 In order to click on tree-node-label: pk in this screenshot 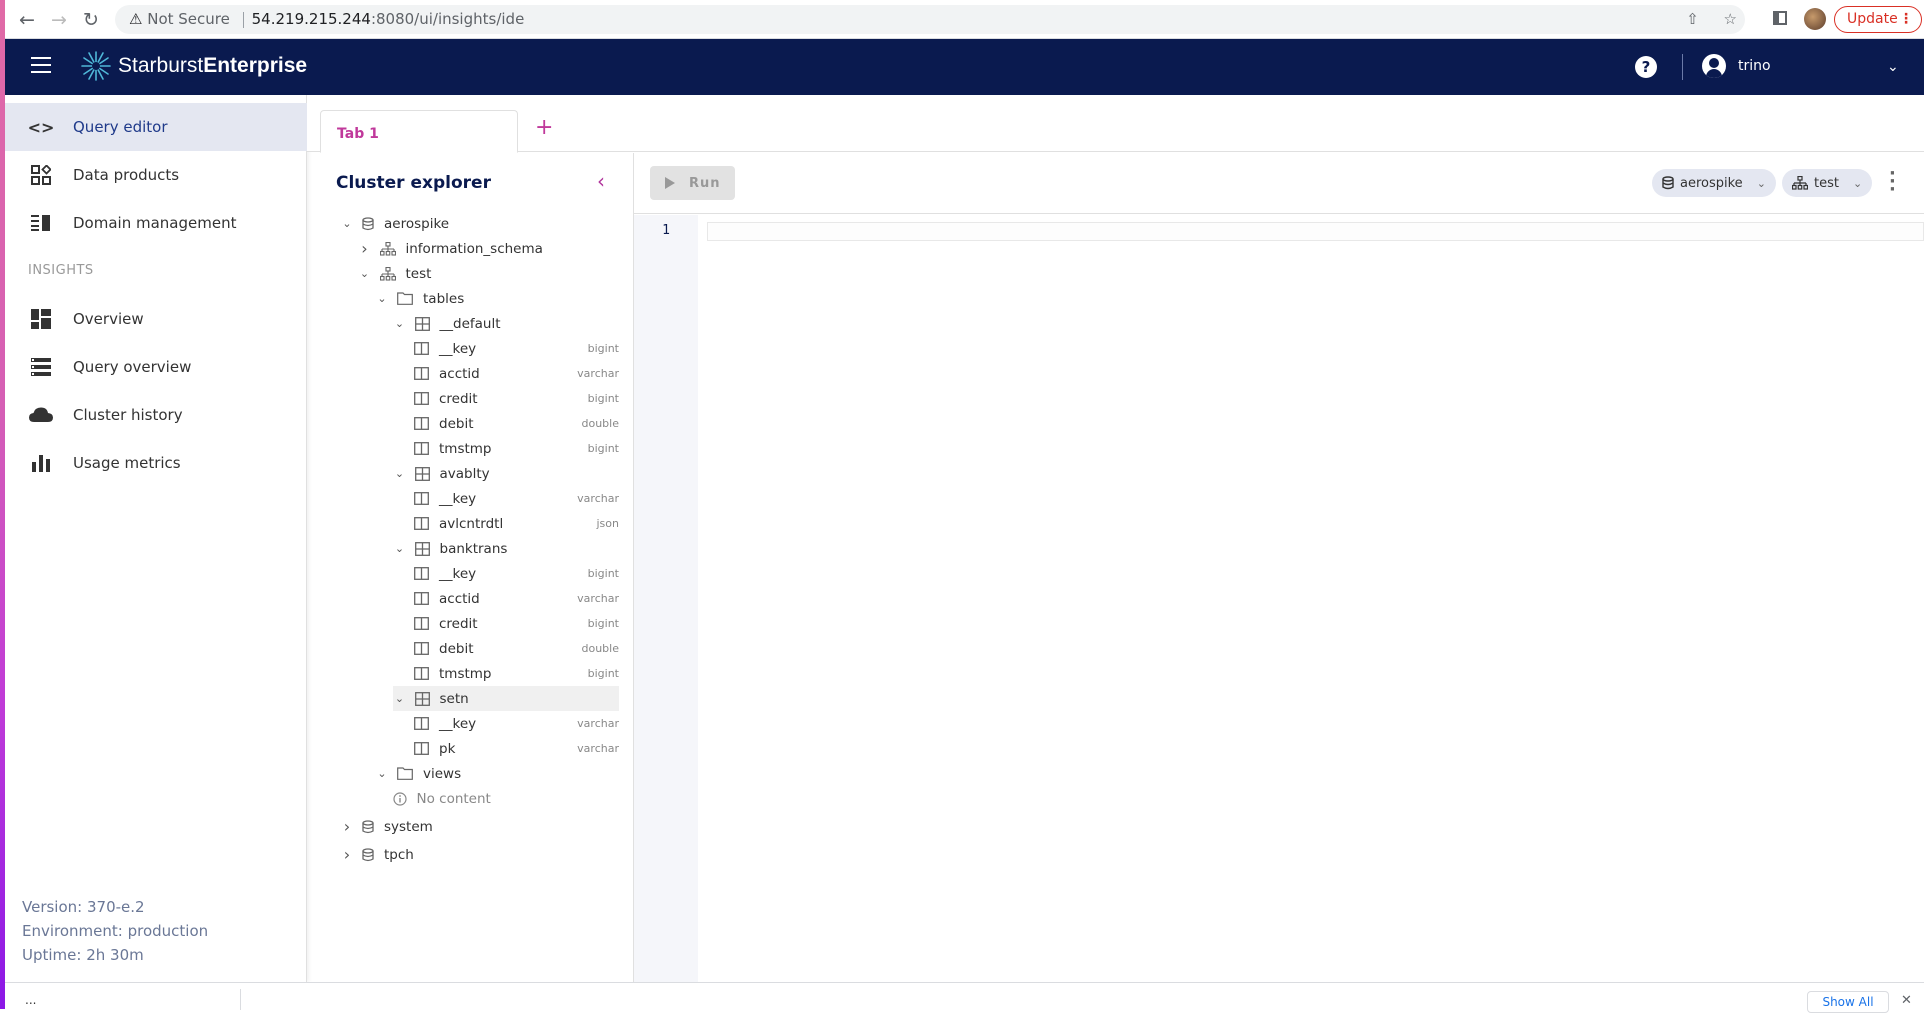, I will do `click(447, 748)`.